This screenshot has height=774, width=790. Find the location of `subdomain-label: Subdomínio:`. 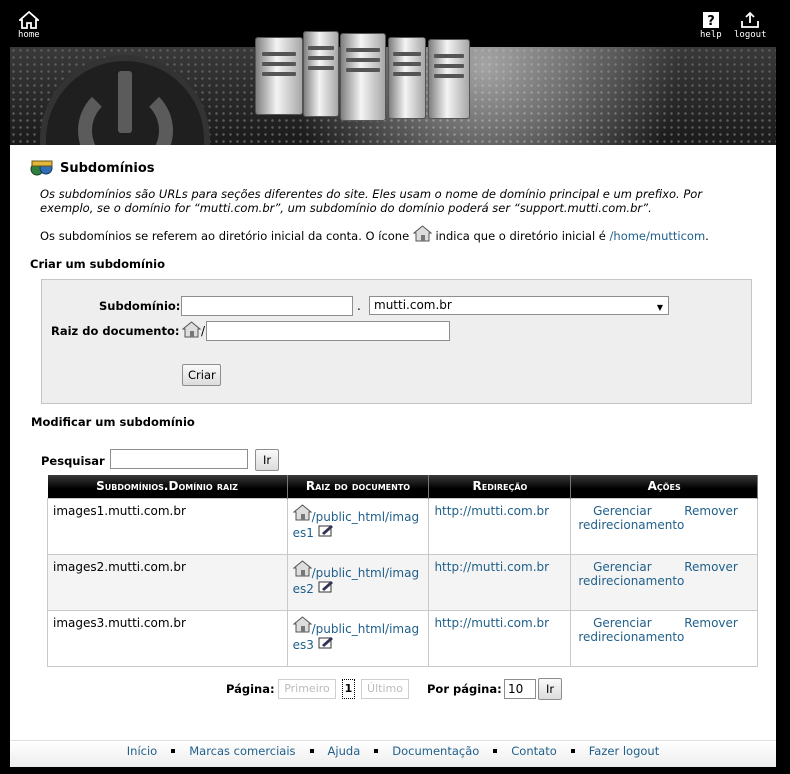

subdomain-label: Subdomínio: is located at coordinates (140, 306).